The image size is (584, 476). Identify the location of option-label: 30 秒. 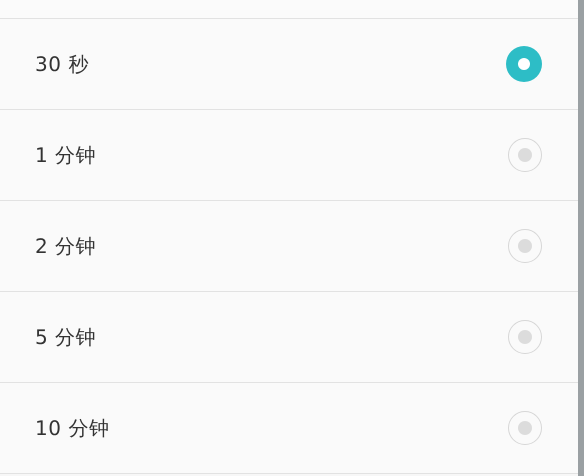
(62, 64).